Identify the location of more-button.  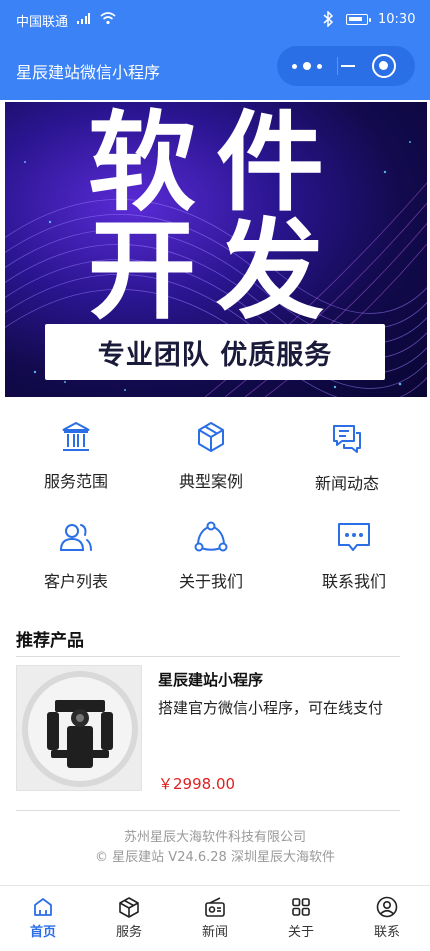
(307, 66).